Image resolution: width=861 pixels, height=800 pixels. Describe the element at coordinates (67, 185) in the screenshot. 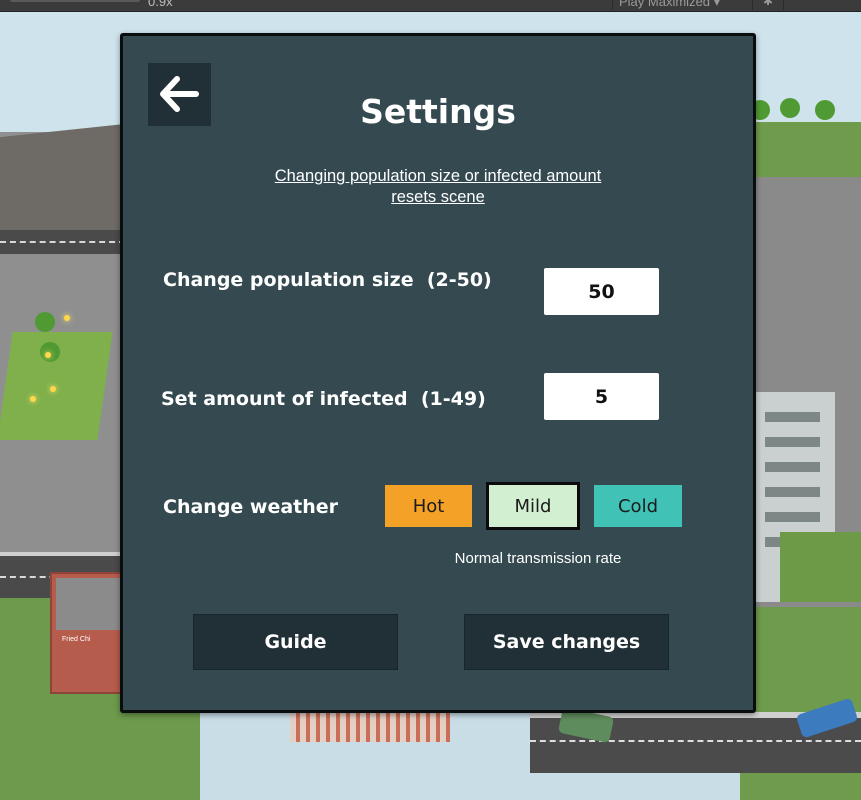

I see `rooftop-left` at that location.